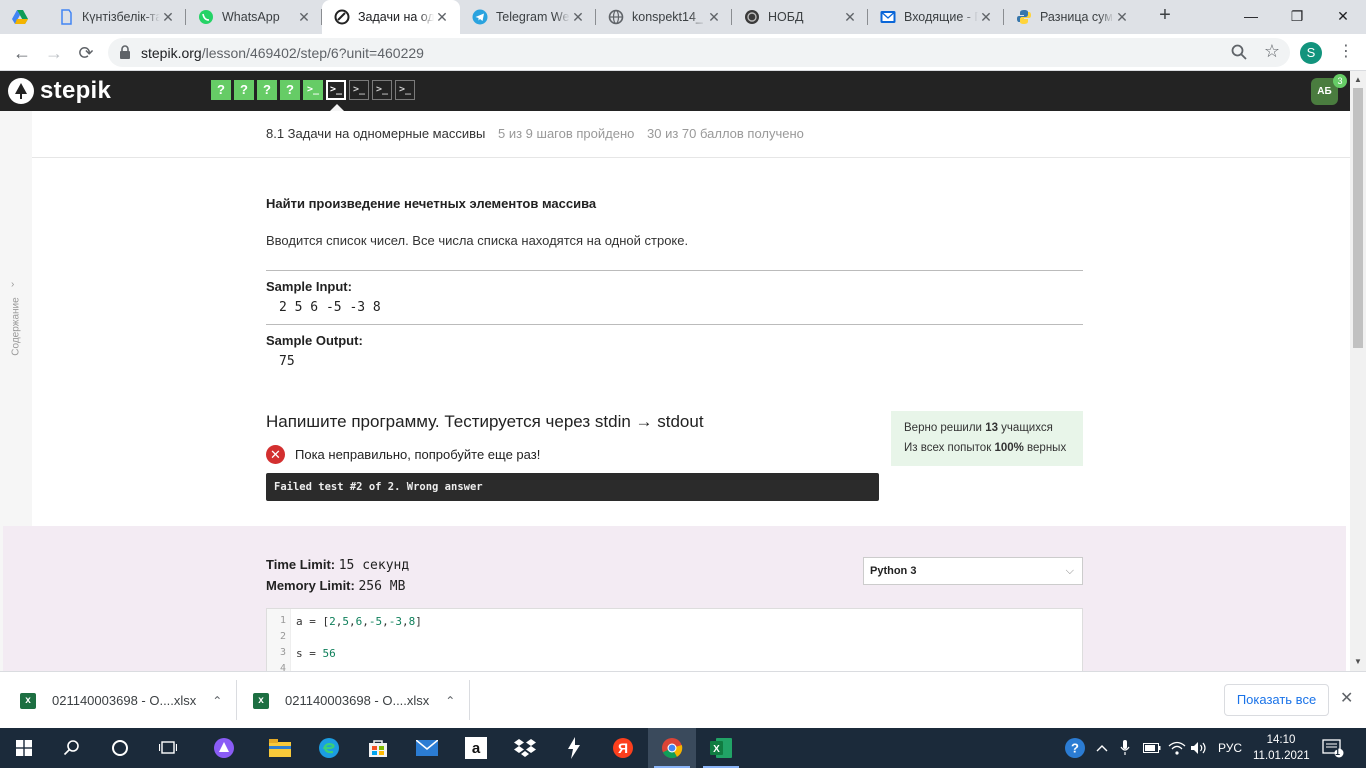 Image resolution: width=1366 pixels, height=768 pixels. Describe the element at coordinates (1297, 17) in the screenshot. I see `restore-button: ❐` at that location.